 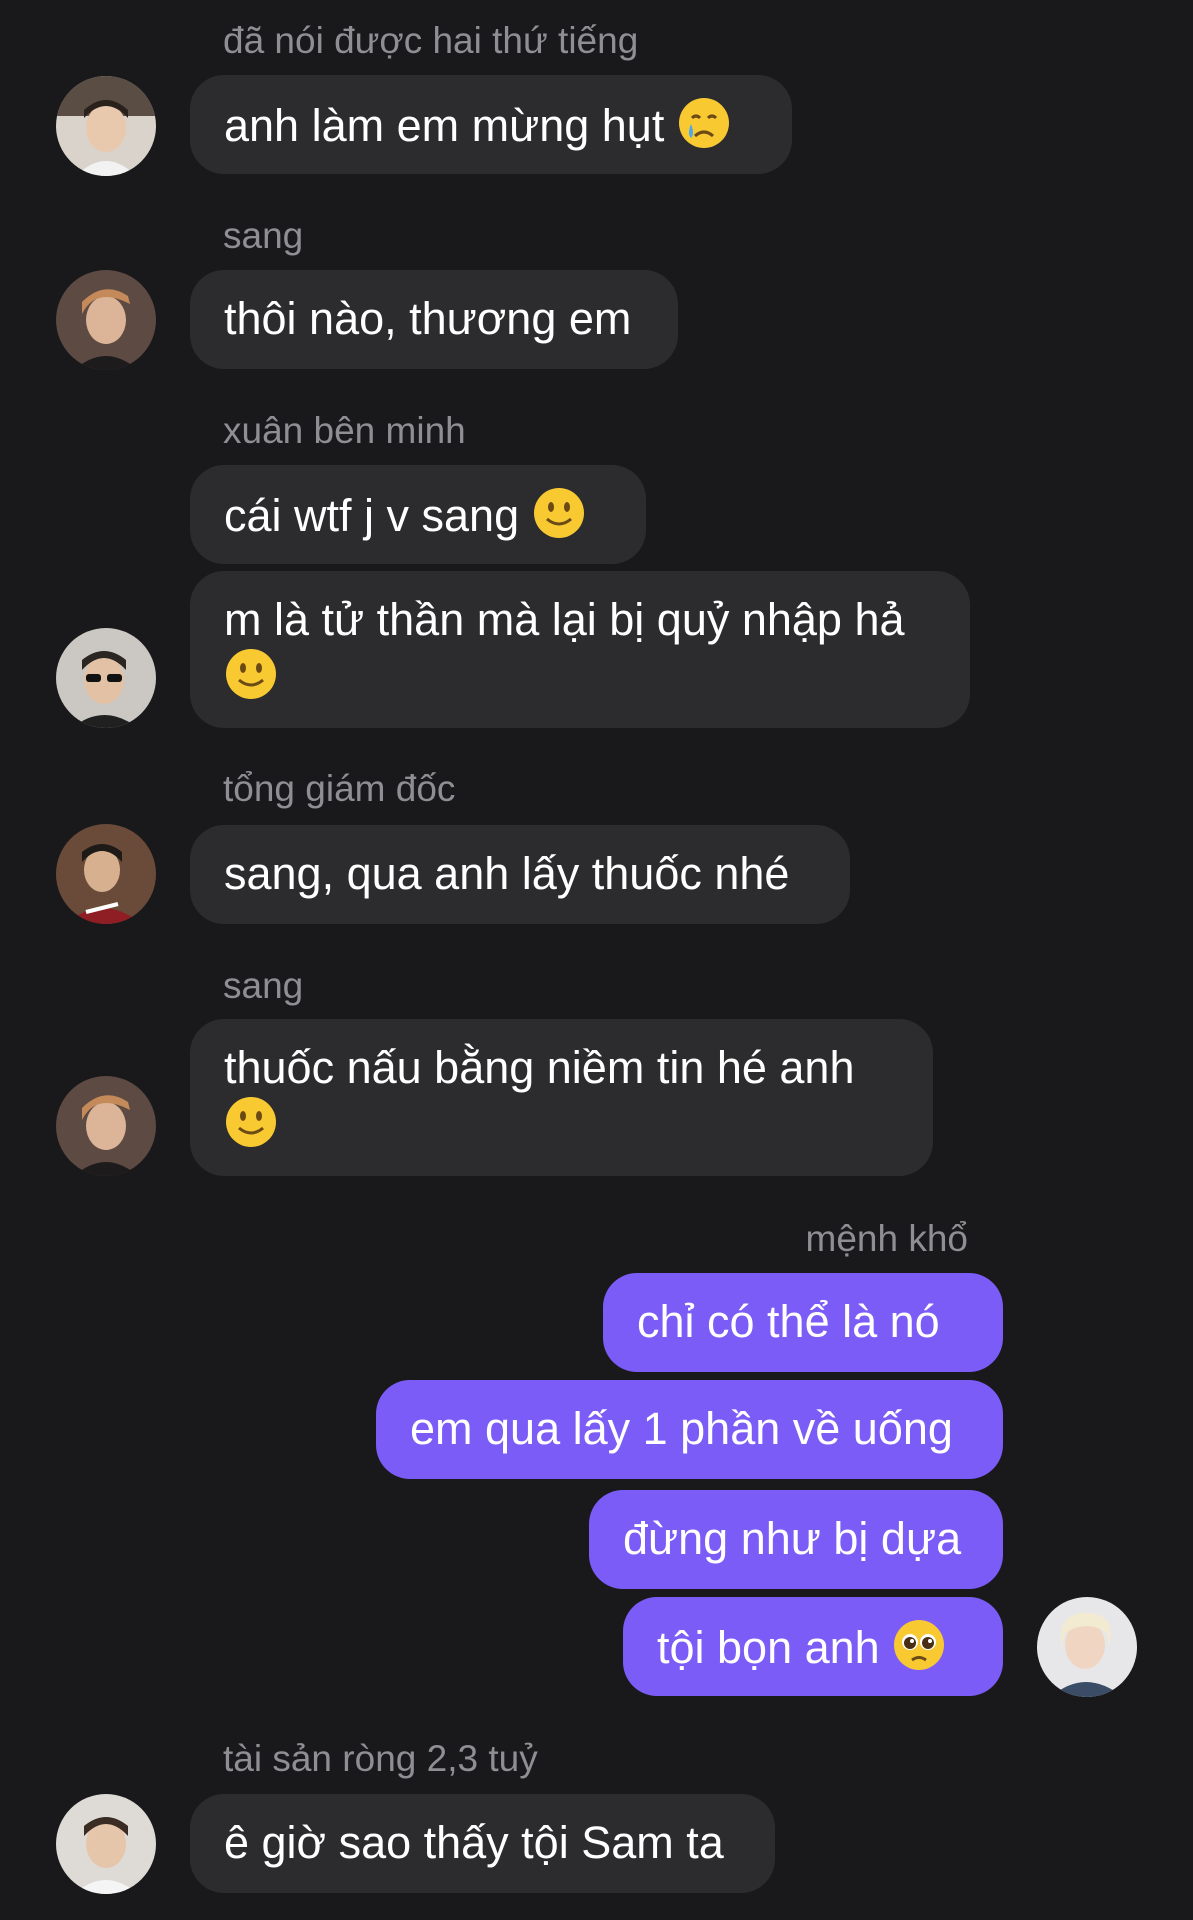 I want to click on message-bubble: thôi nào, thương em, so click(x=434, y=319).